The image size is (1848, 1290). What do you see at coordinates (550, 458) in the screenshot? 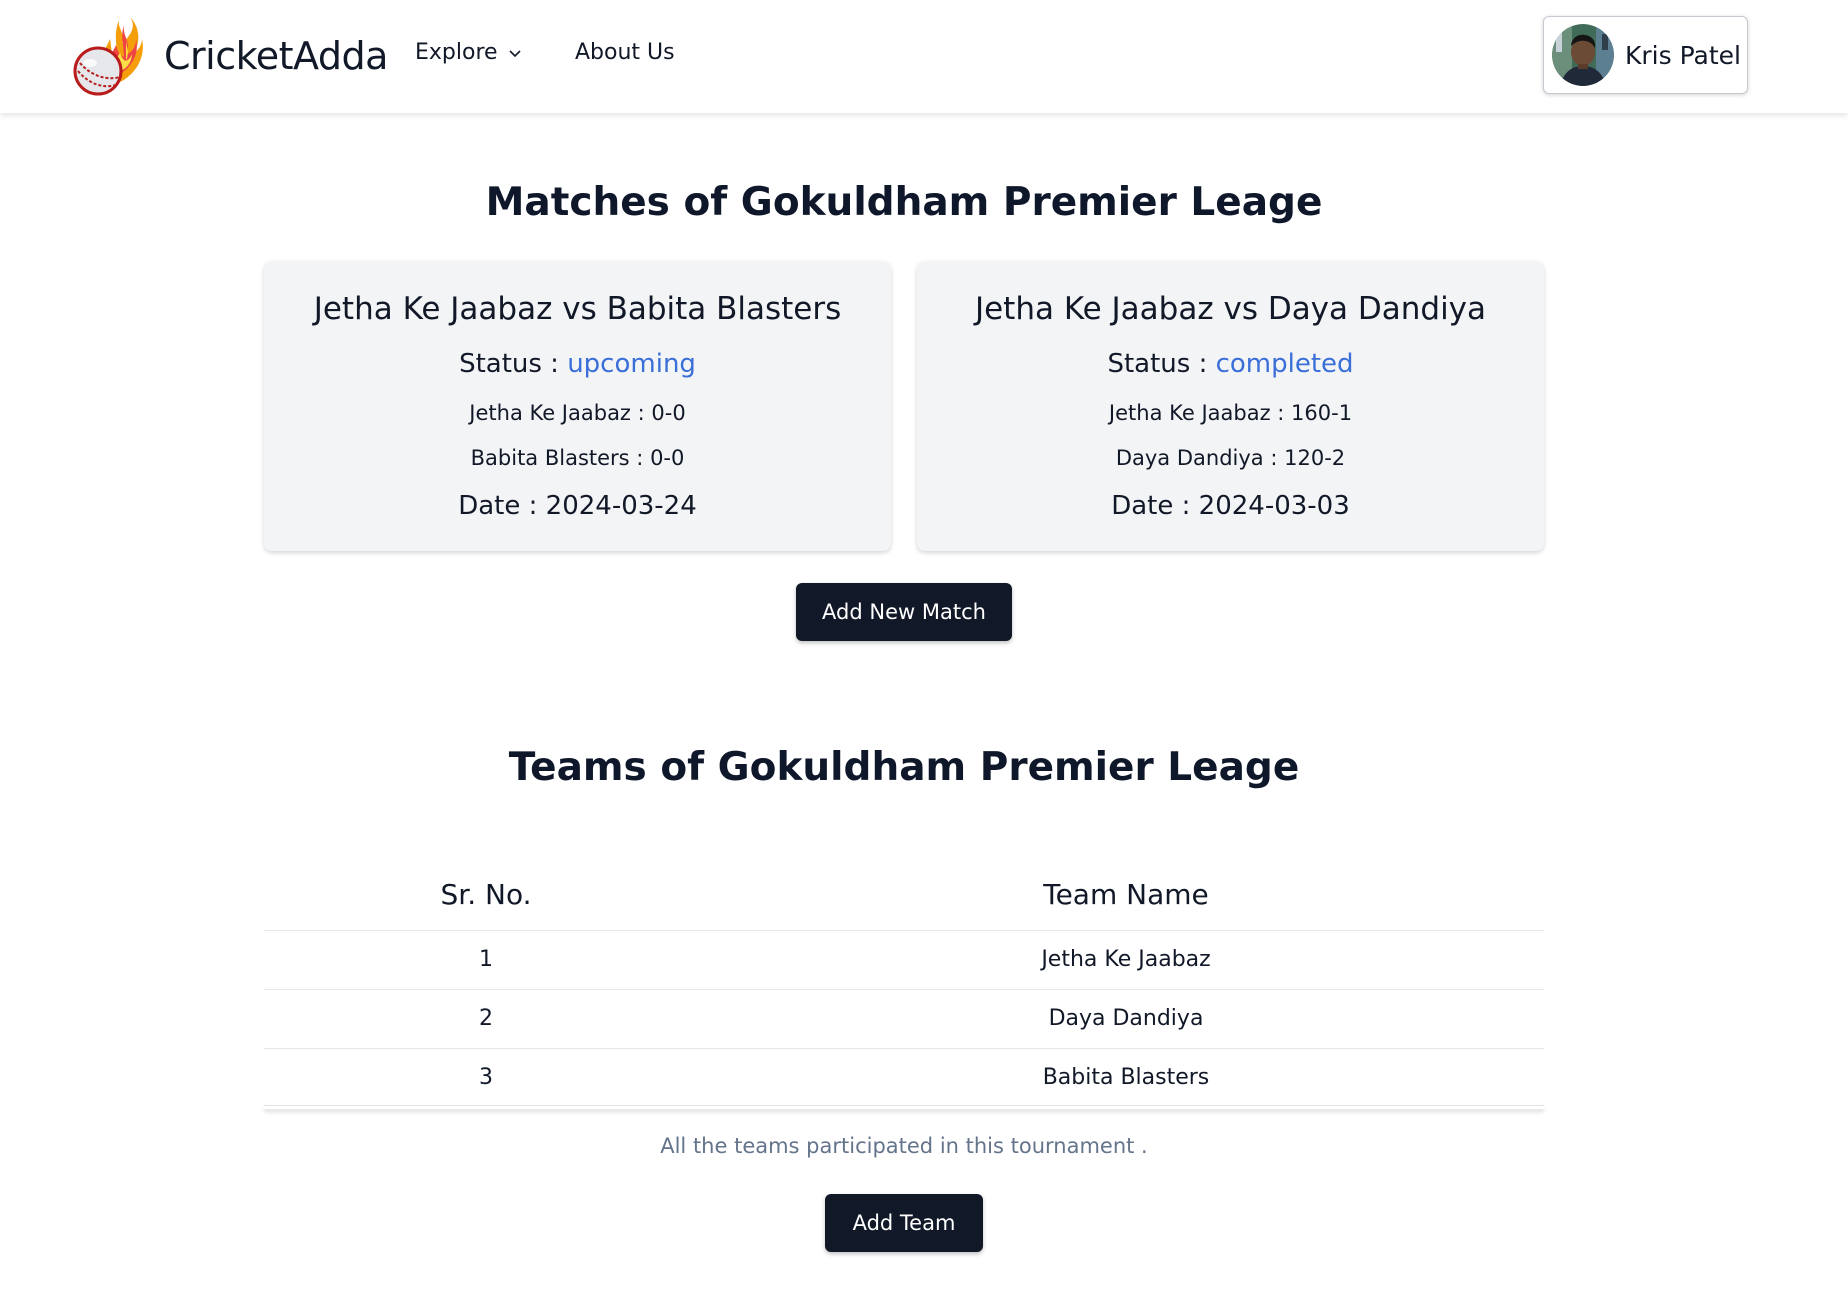
I see `team-b-name: Babita Blasters` at bounding box center [550, 458].